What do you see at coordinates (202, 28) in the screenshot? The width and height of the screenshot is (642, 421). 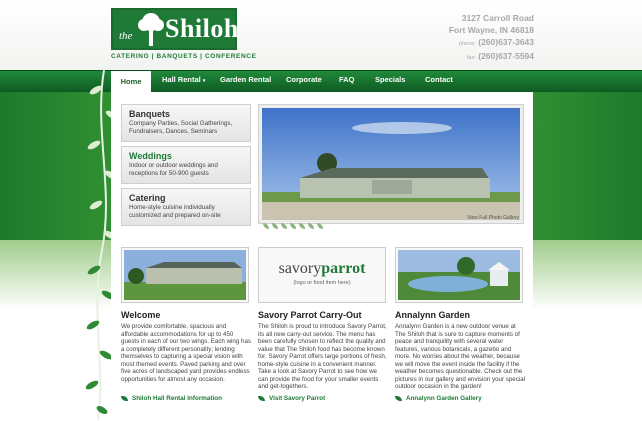 I see `logo-name: Shiloh` at bounding box center [202, 28].